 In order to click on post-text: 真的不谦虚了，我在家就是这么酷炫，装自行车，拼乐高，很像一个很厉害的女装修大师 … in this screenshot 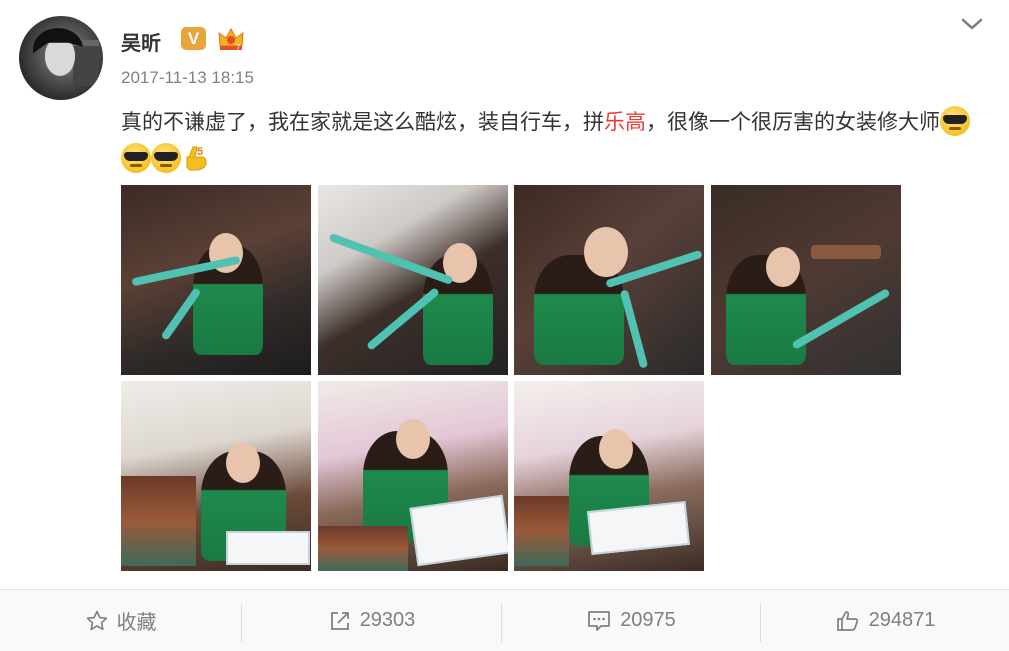, I will do `click(556, 141)`.